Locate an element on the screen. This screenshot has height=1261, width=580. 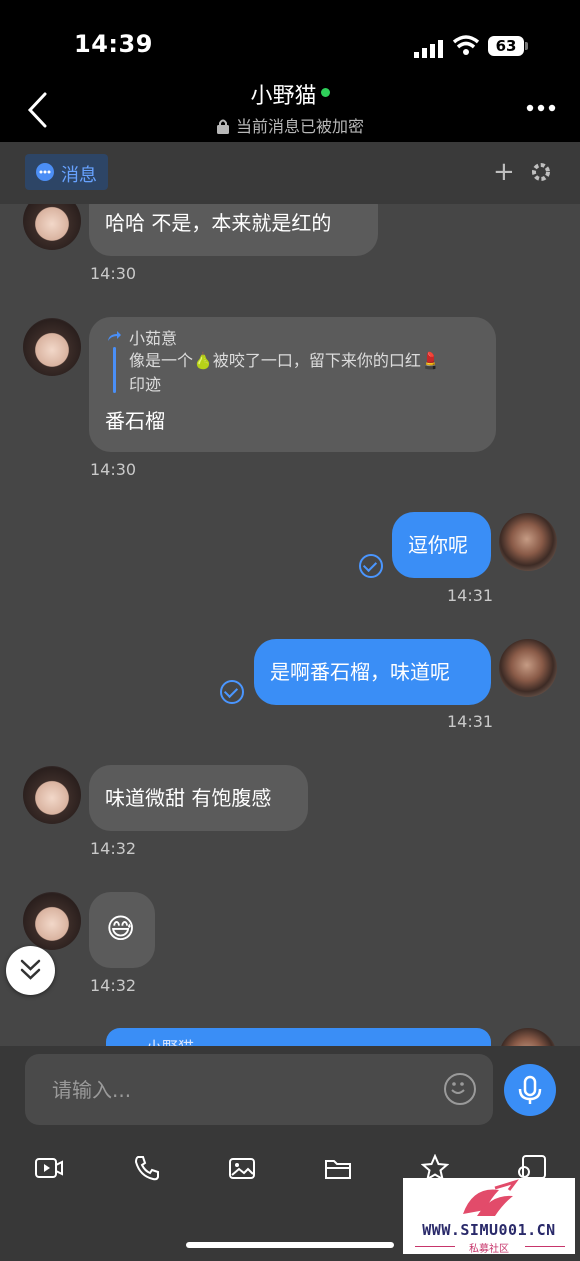
online-status-dot is located at coordinates (325, 92).